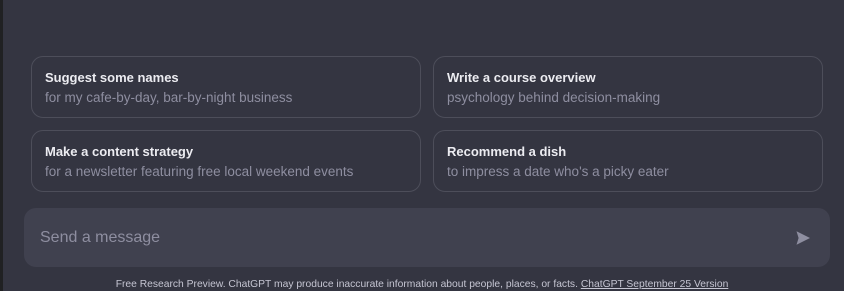  What do you see at coordinates (558, 171) in the screenshot?
I see `suggestion-subtitle: to impress a date who's a picky eater` at bounding box center [558, 171].